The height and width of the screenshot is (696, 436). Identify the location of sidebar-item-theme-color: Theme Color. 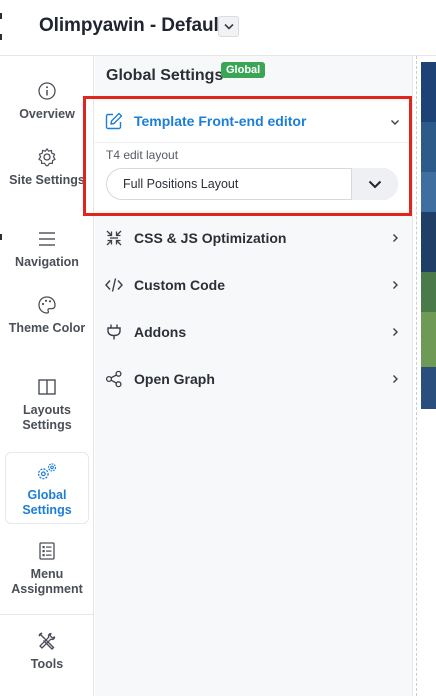
(47, 324).